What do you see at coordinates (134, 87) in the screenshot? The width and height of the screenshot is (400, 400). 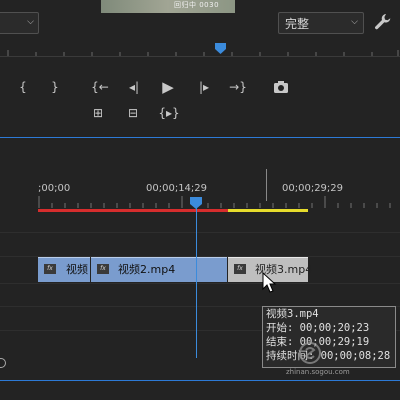 I see `step-back-button: ◂|` at bounding box center [134, 87].